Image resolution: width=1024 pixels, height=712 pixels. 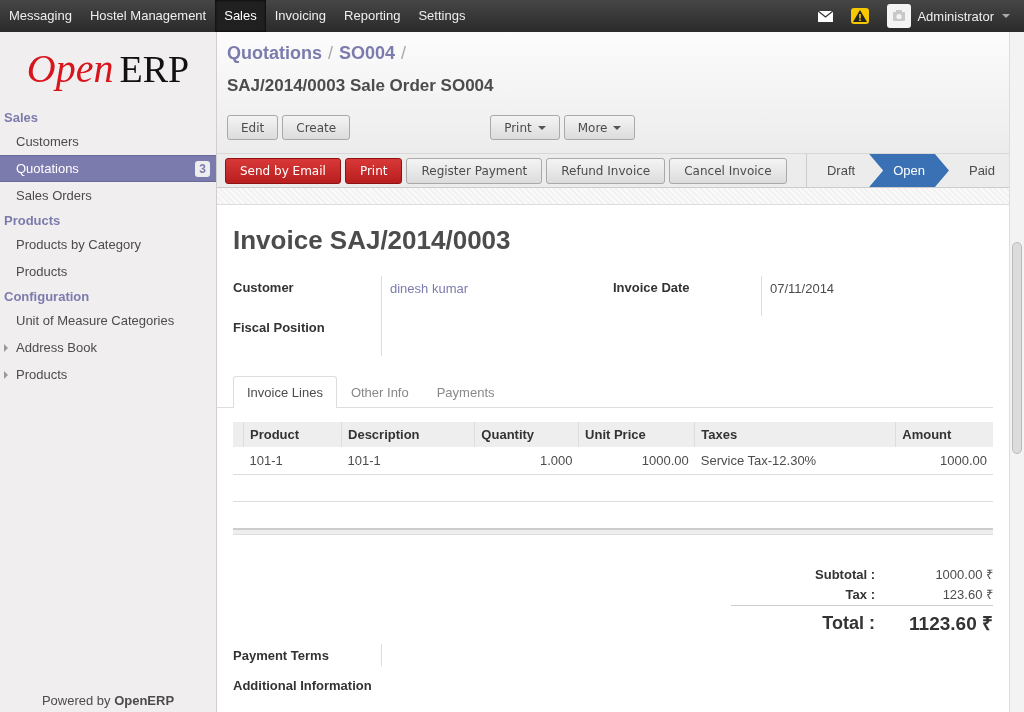 What do you see at coordinates (442, 16) in the screenshot?
I see `menu-item: Settings` at bounding box center [442, 16].